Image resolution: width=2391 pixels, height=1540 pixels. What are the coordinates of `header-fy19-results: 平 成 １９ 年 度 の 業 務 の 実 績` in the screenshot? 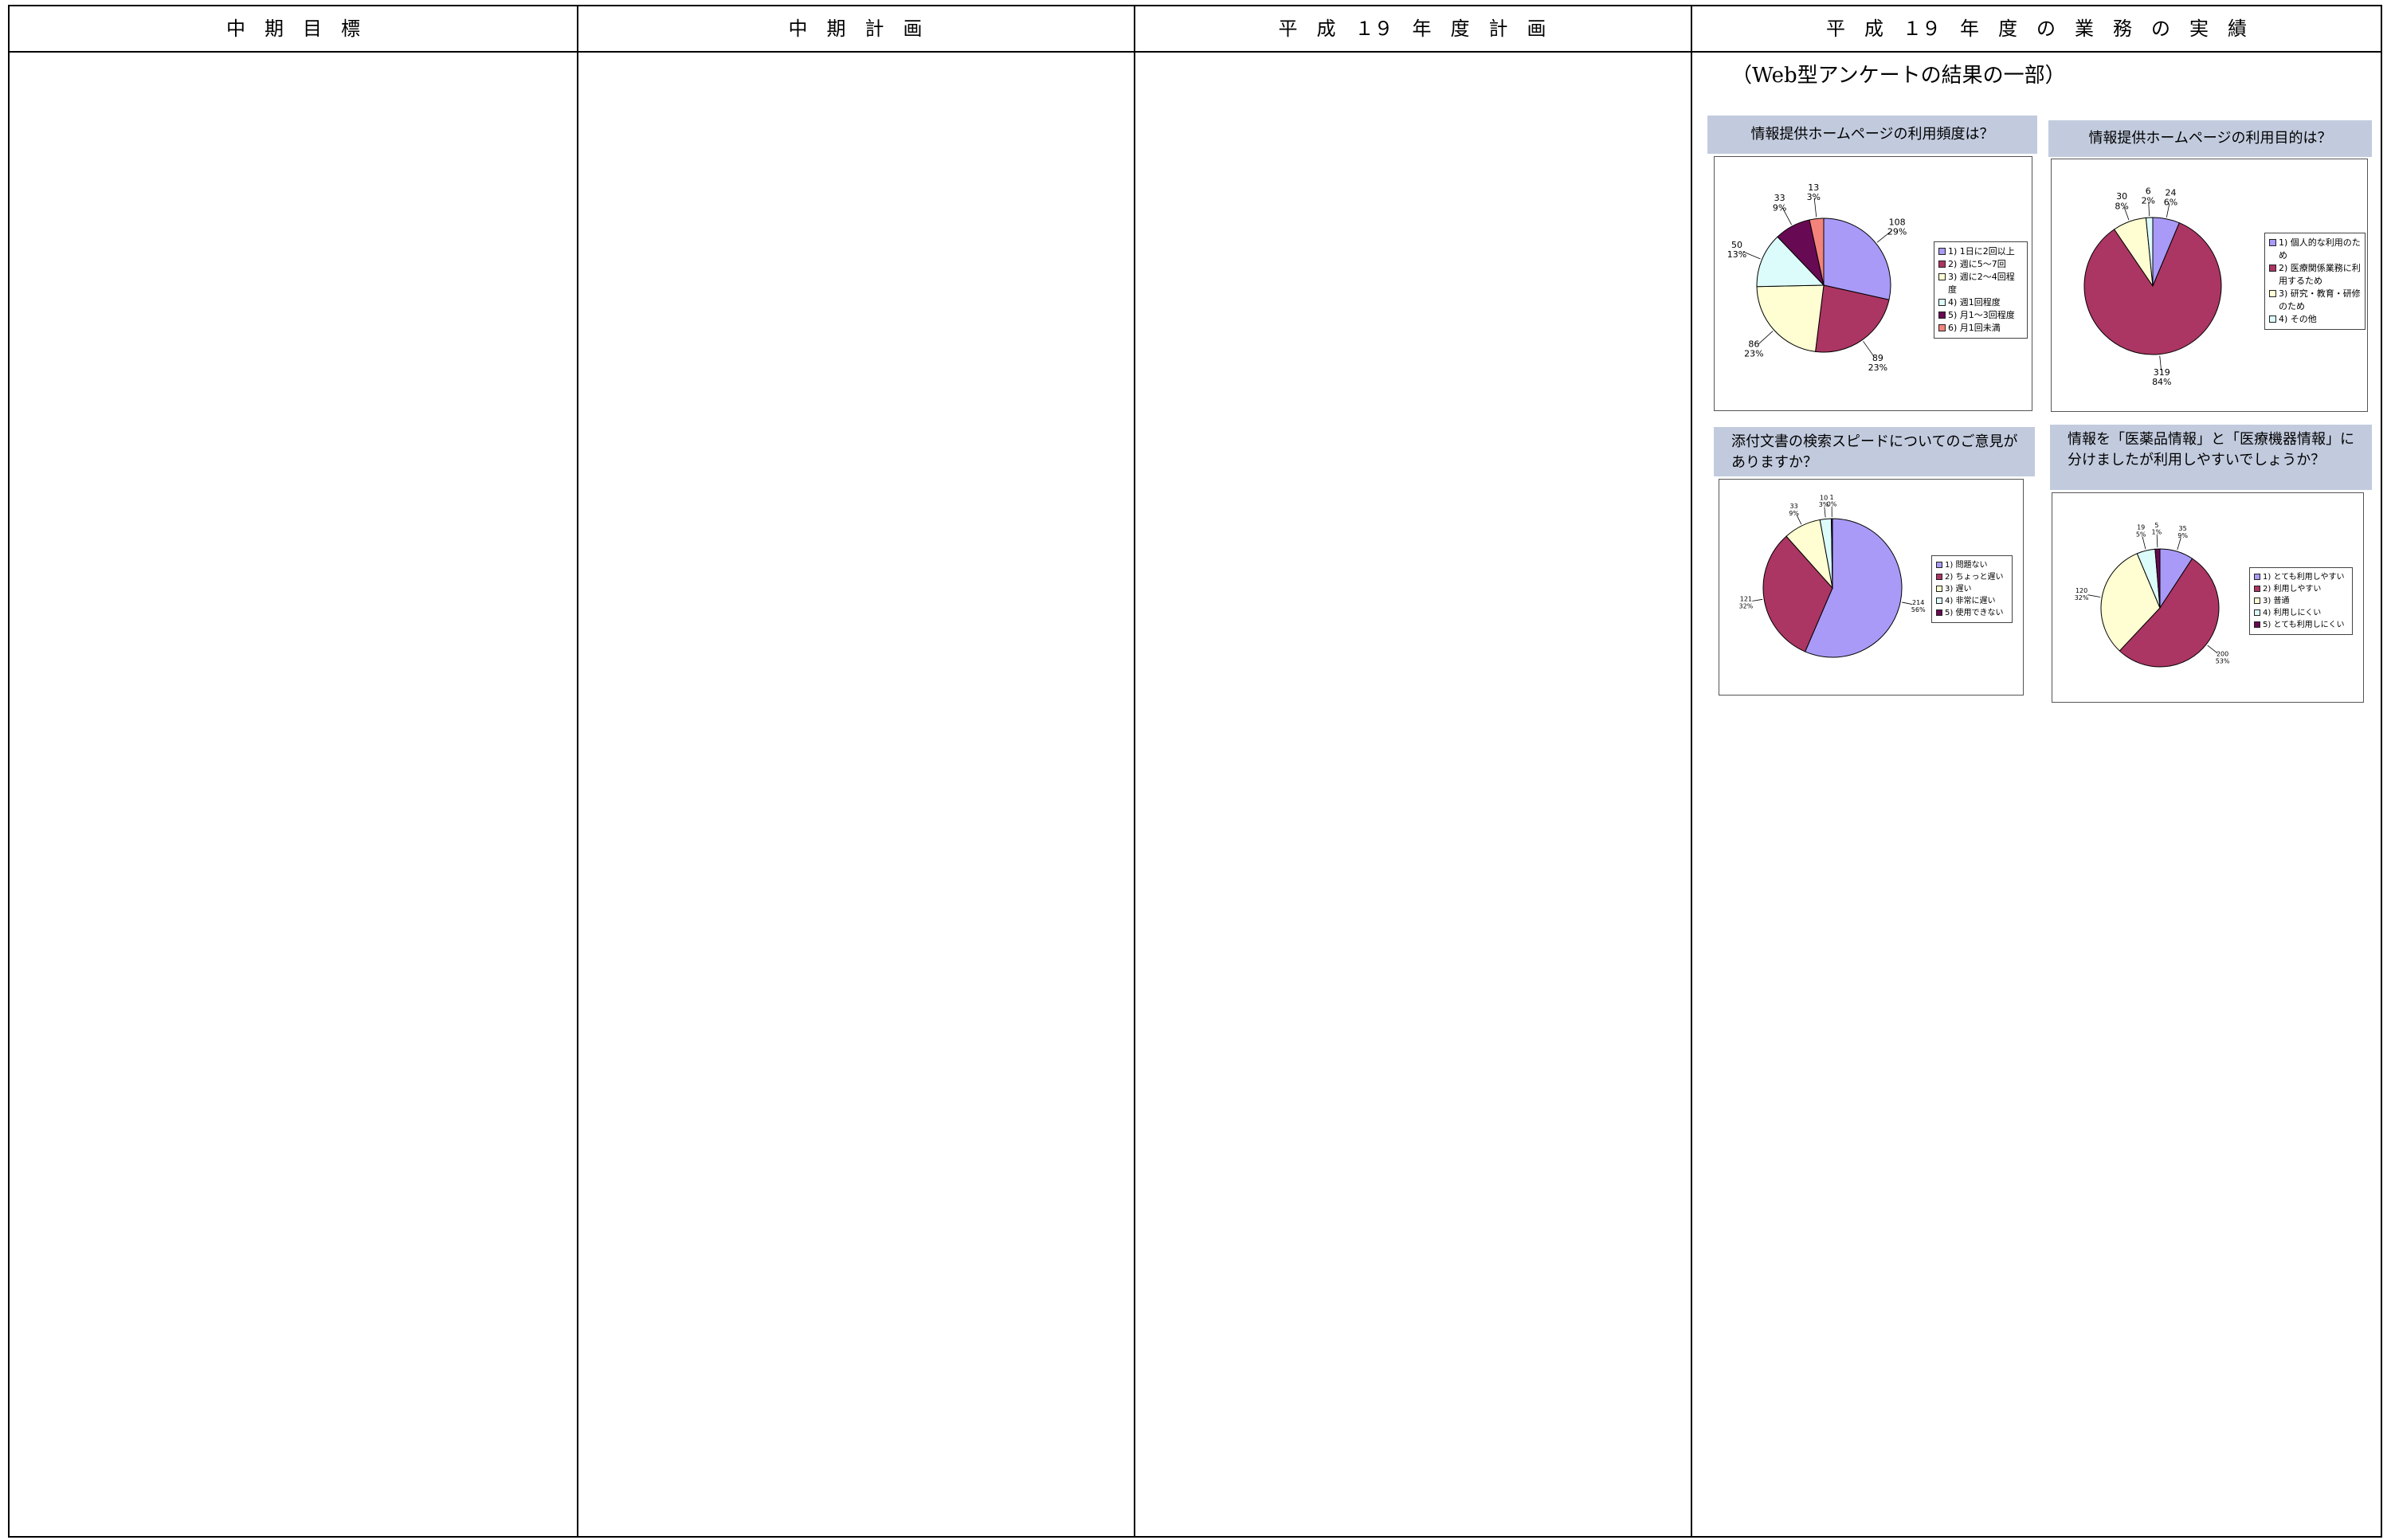 It's located at (2037, 29).